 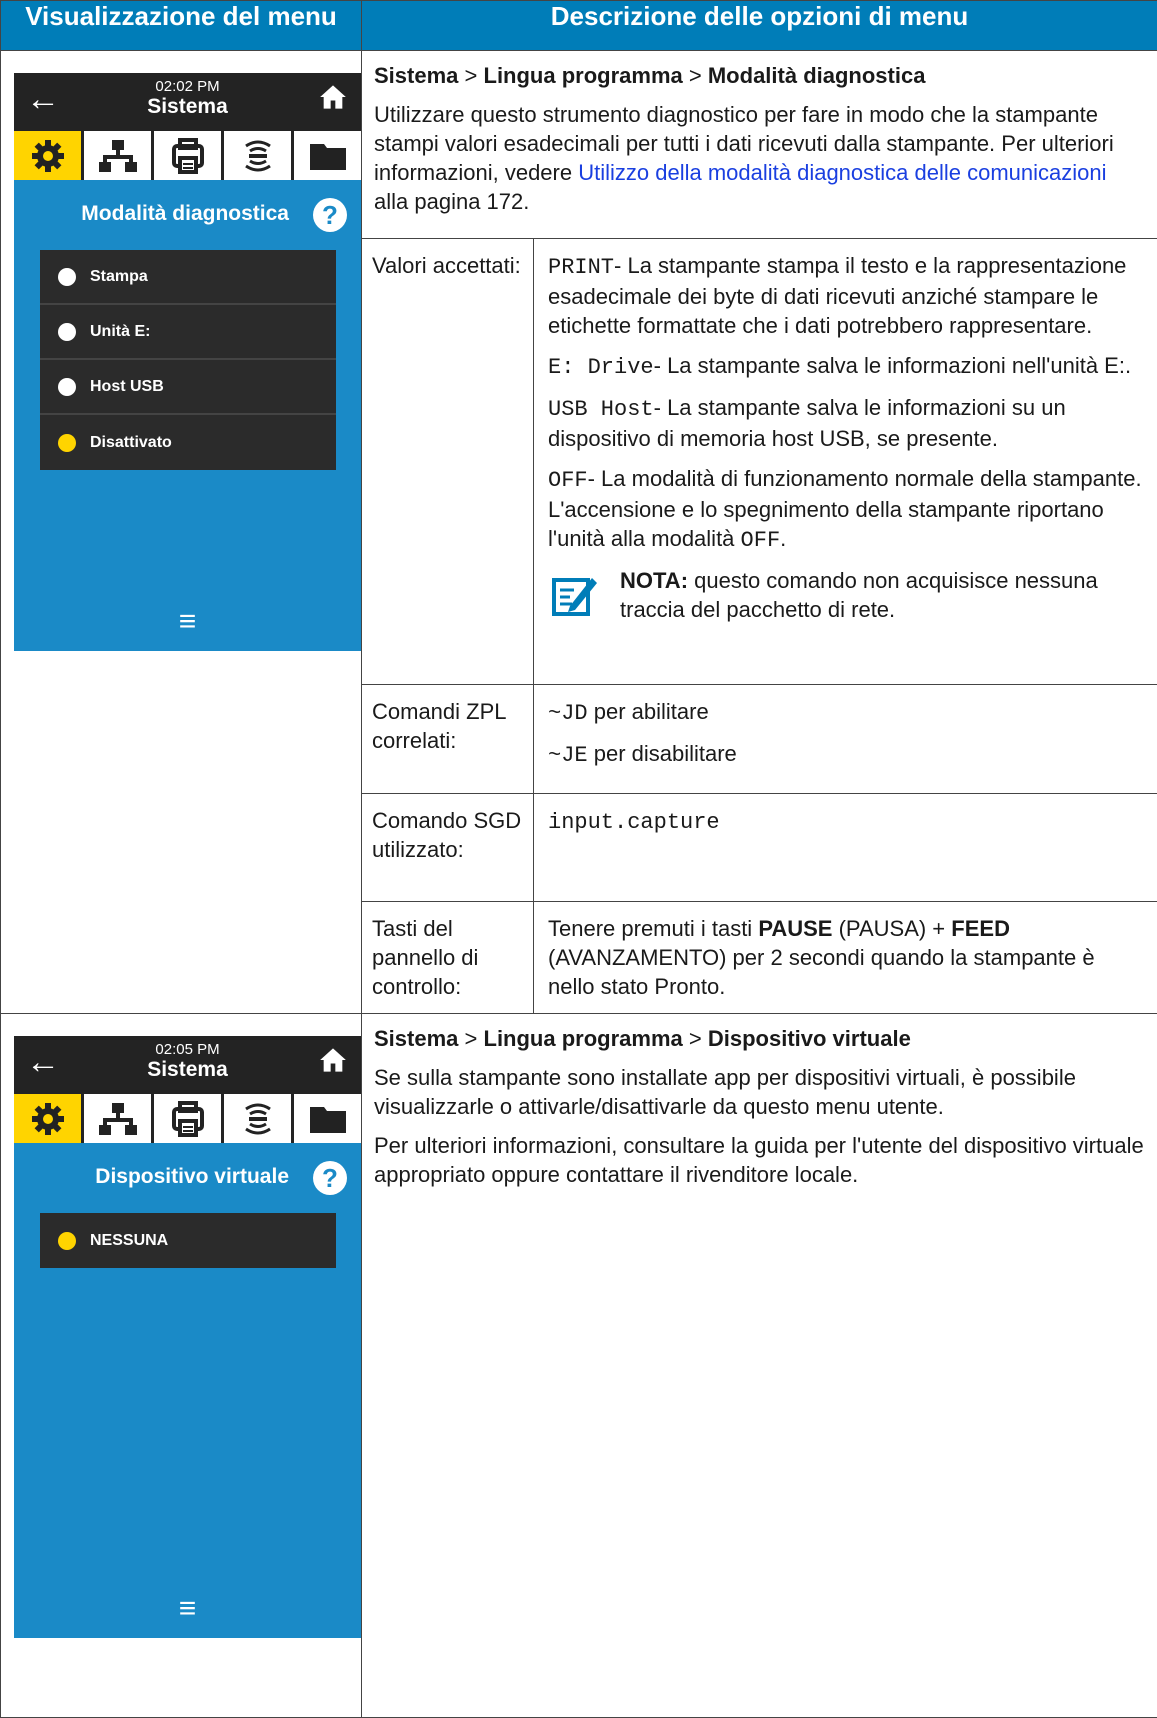 I want to click on option-label: NESSUNA, so click(x=129, y=1240).